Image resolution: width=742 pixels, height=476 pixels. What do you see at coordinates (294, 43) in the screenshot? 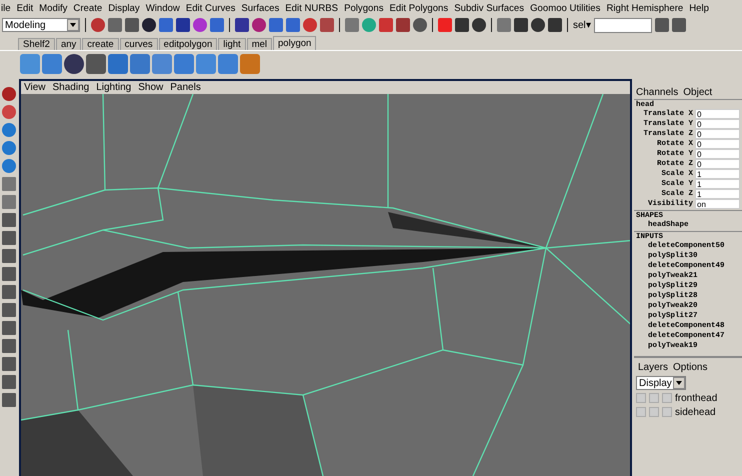
I see `shelf-tab: polygon` at bounding box center [294, 43].